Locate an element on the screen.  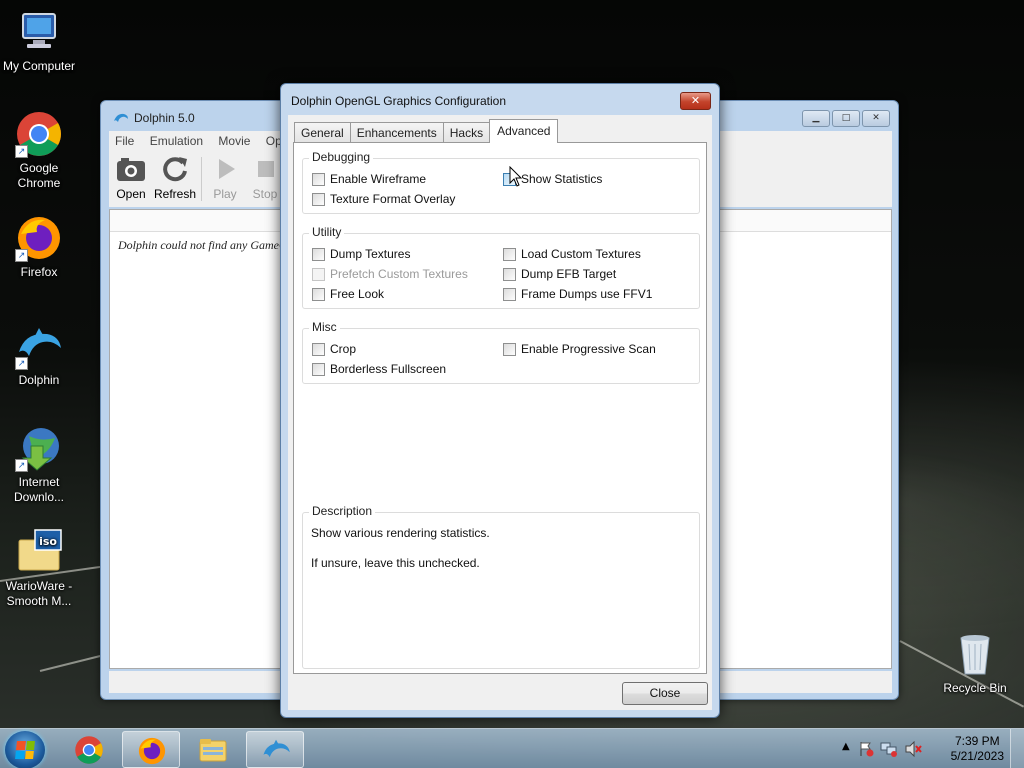
tab-enhancements: Enhancements is located at coordinates (396, 132).